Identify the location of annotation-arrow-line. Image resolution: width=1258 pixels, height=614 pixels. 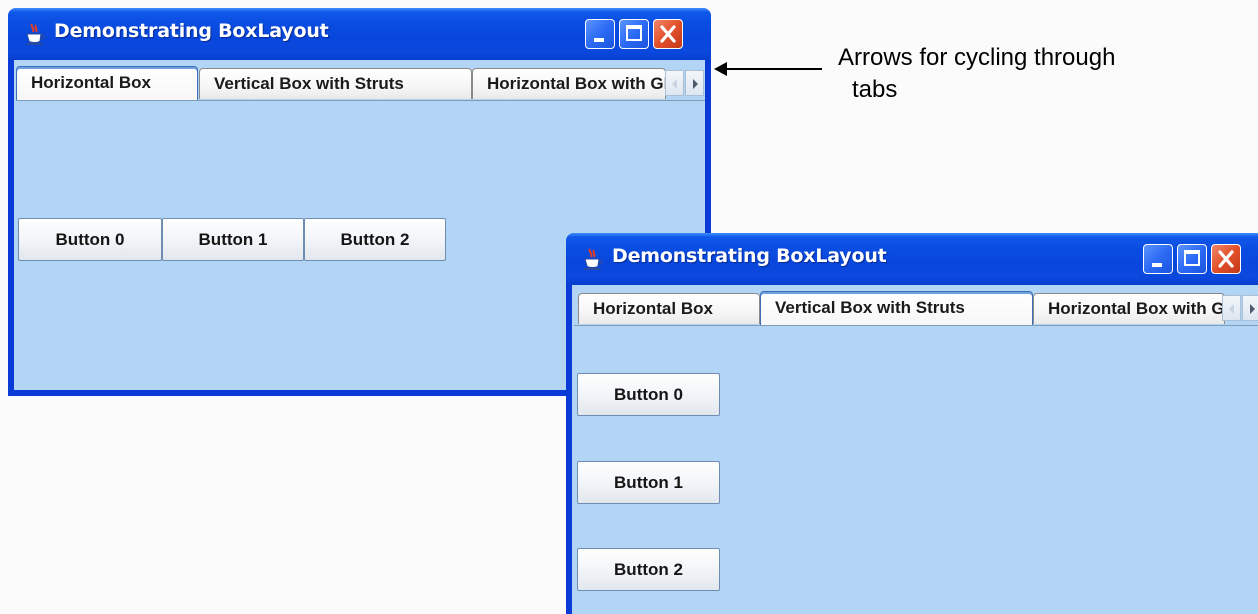
(773, 69).